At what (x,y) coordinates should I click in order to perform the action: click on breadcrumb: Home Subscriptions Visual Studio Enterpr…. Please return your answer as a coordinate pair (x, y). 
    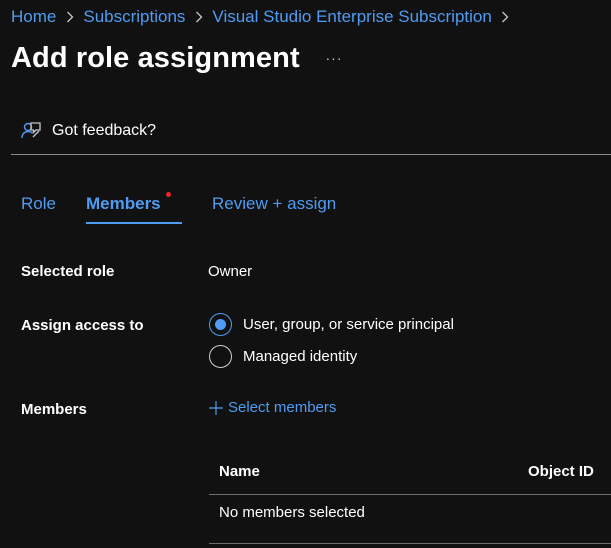
    Looking at the image, I should click on (265, 17).